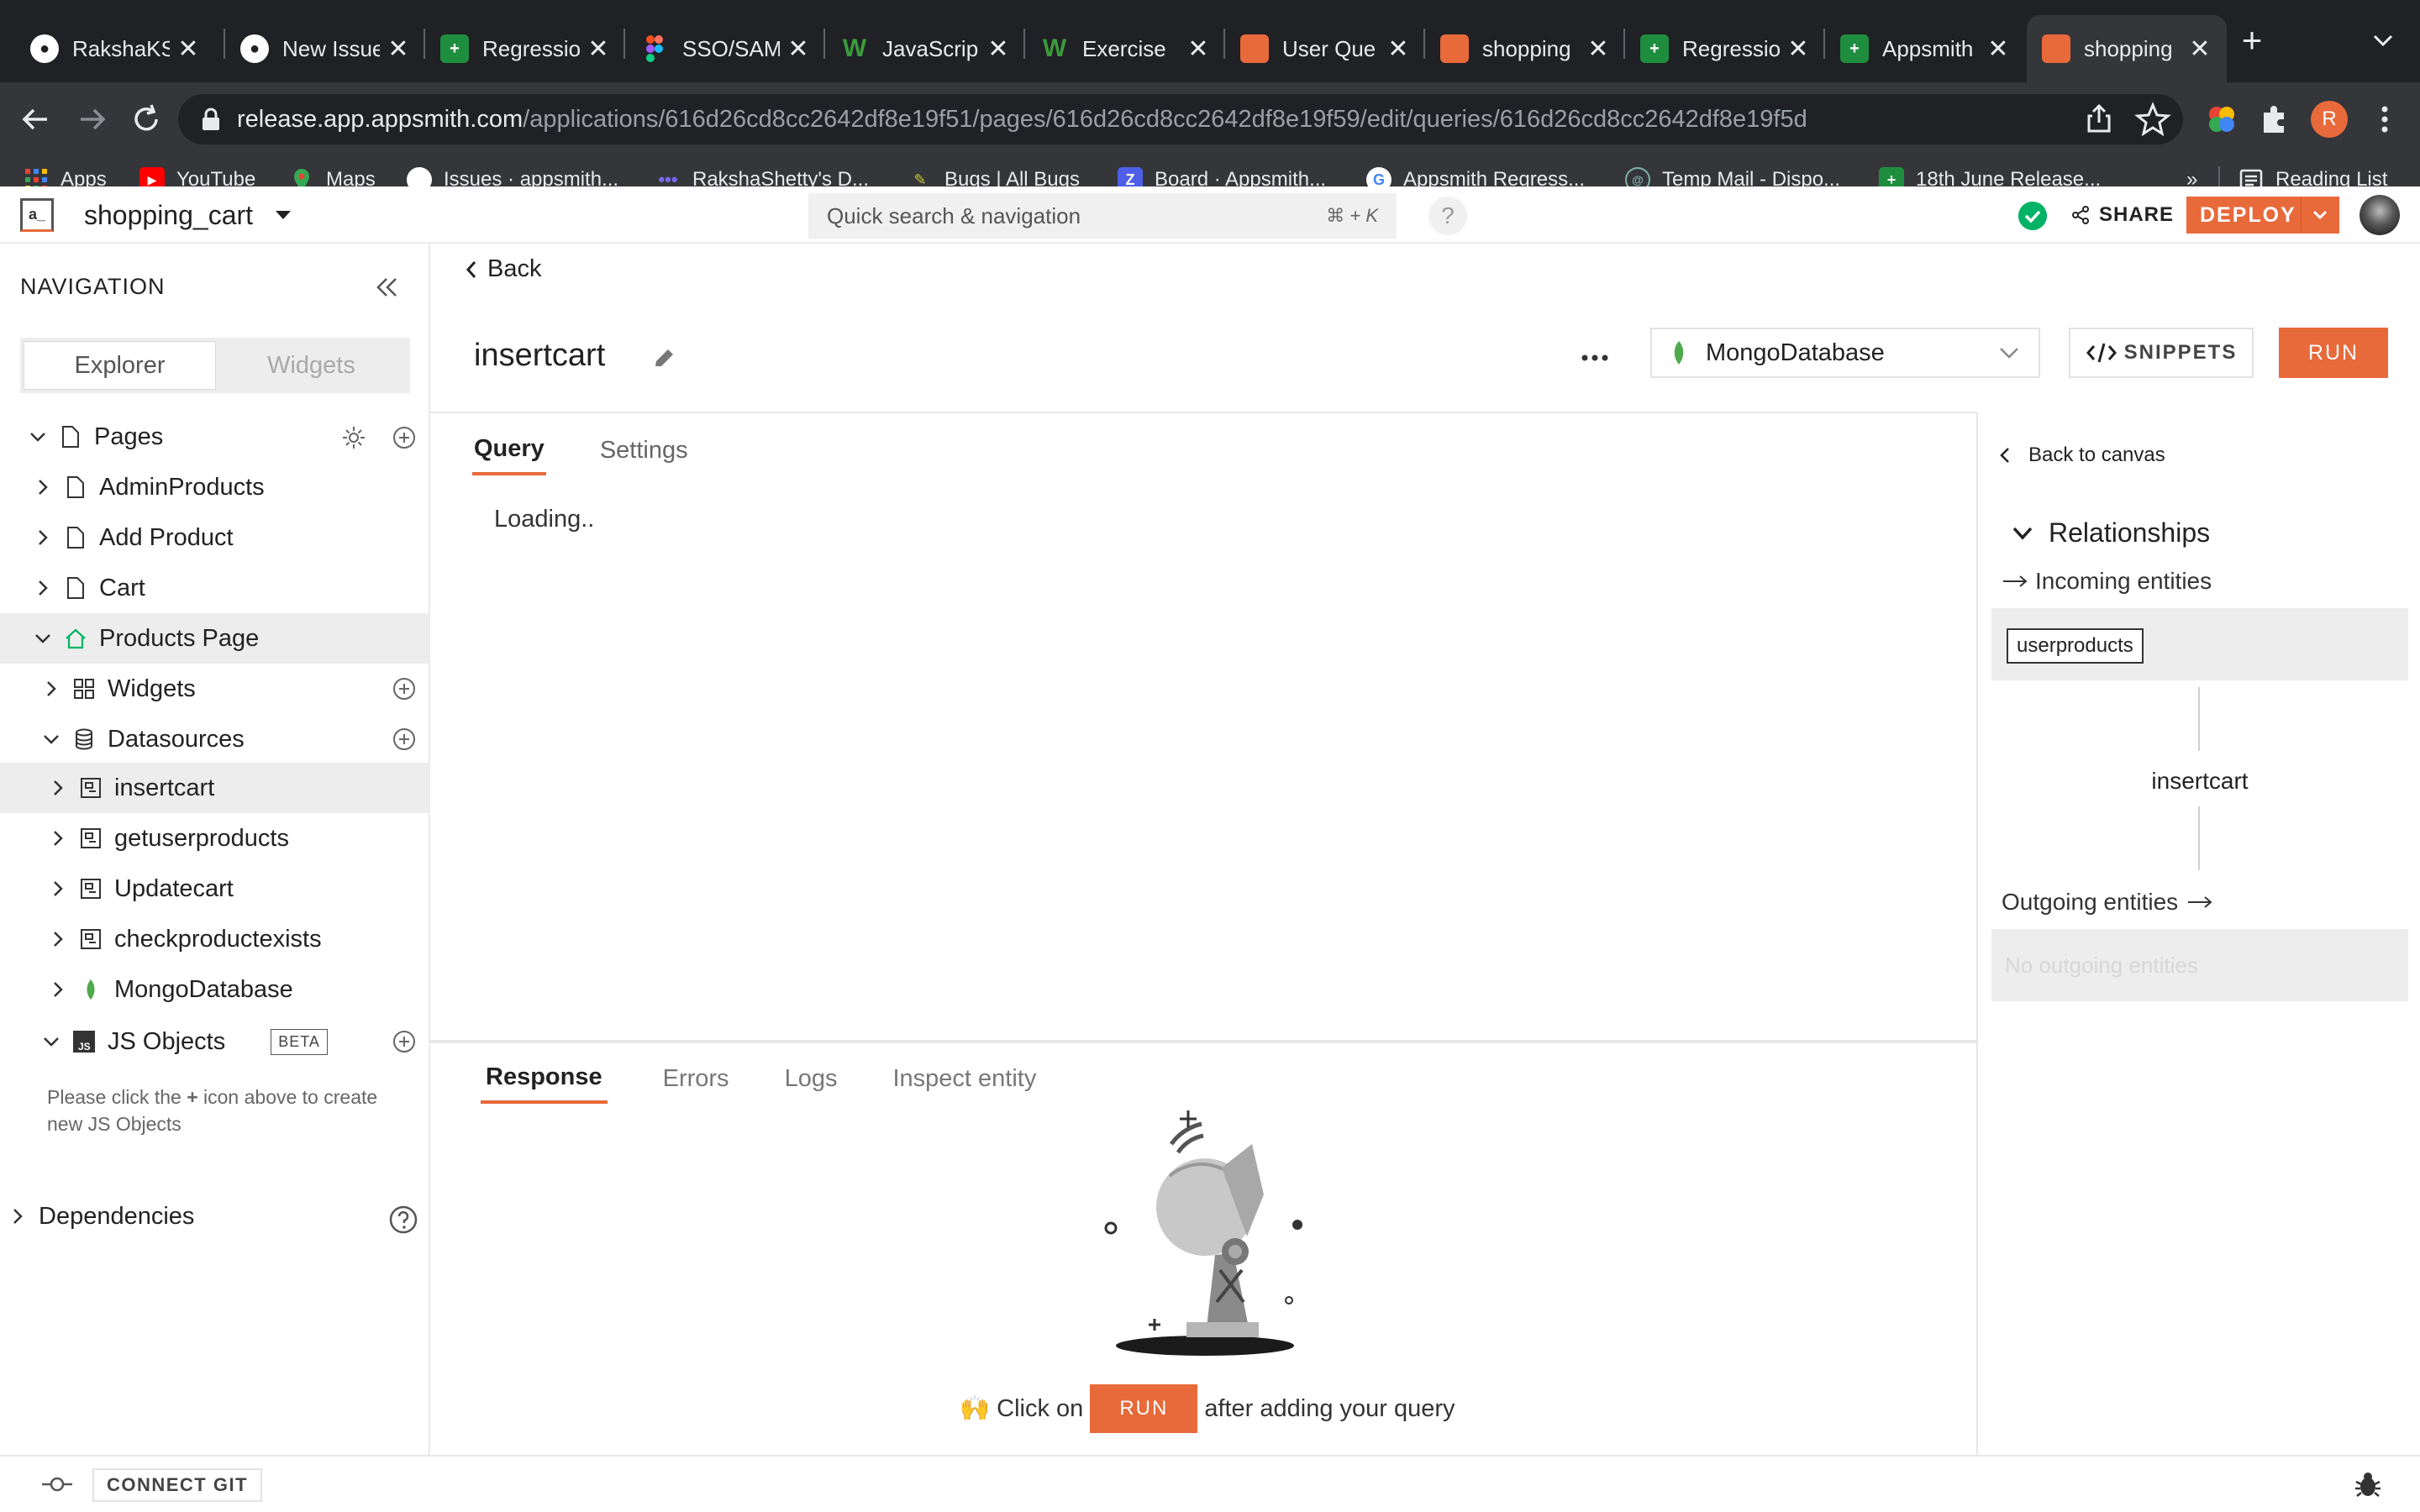 This screenshot has height=1512, width=2420. I want to click on tab-response: Response, so click(544, 1078).